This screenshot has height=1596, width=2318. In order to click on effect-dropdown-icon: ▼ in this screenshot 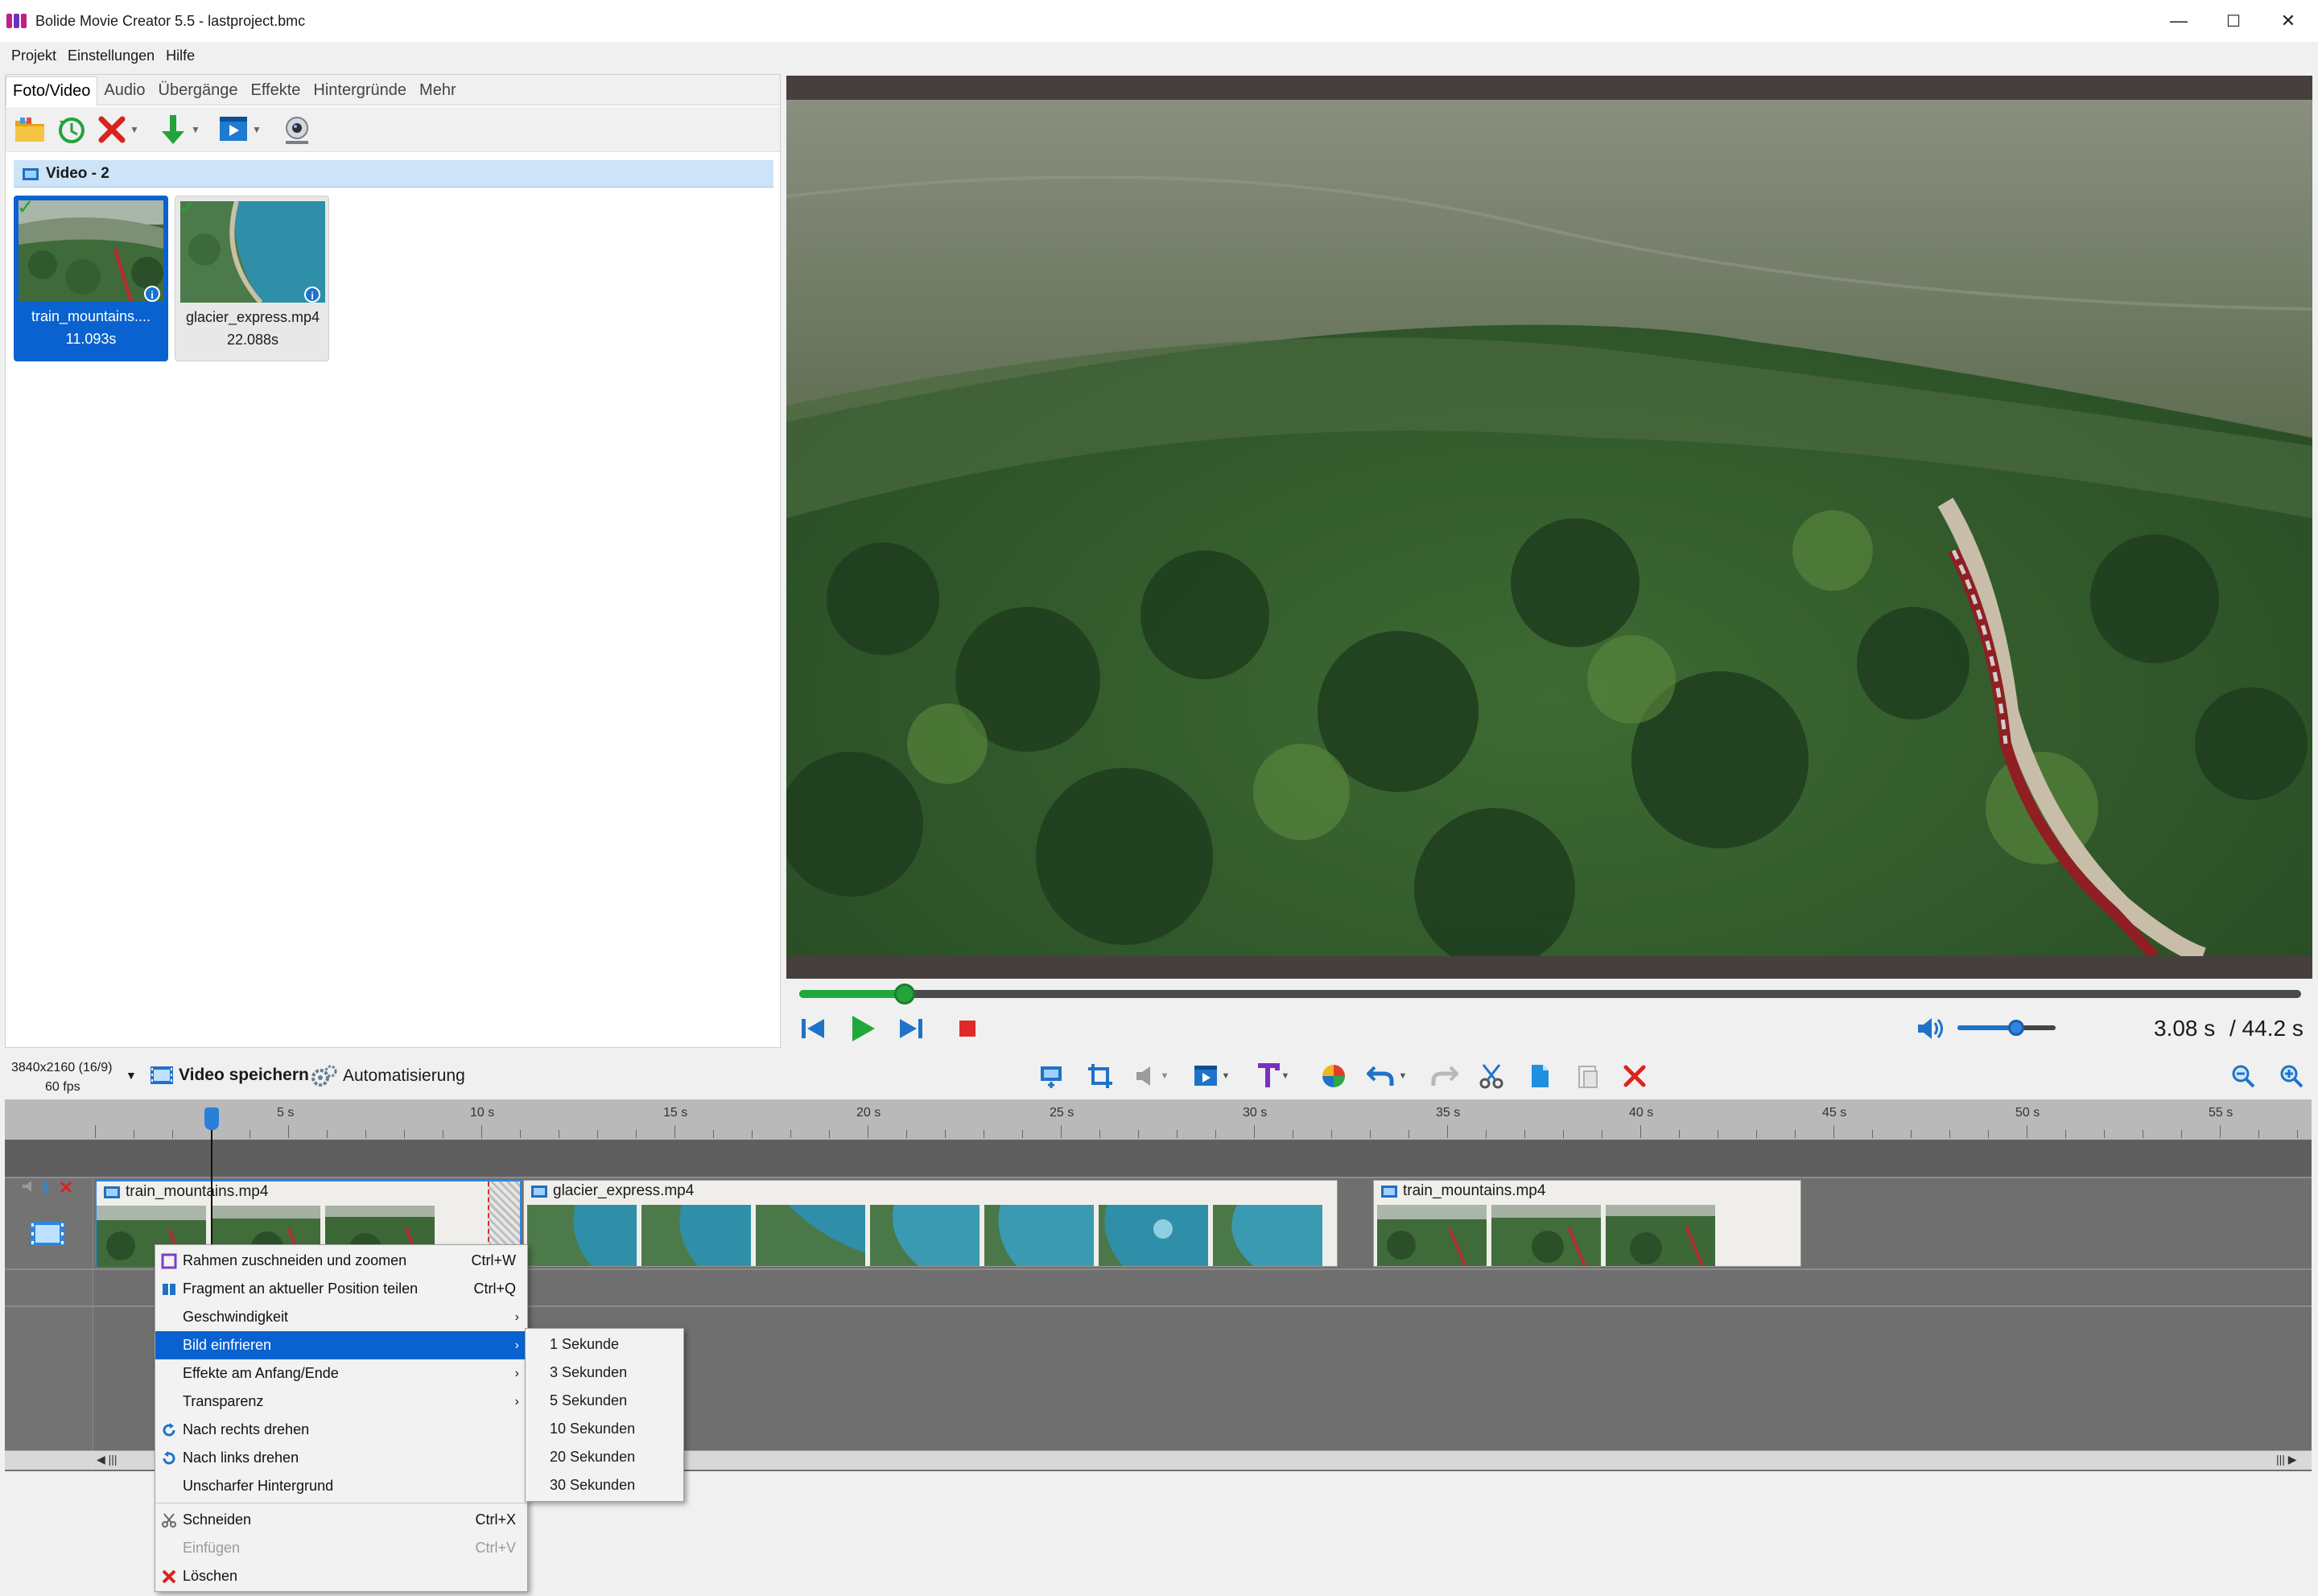, I will do `click(1226, 1076)`.